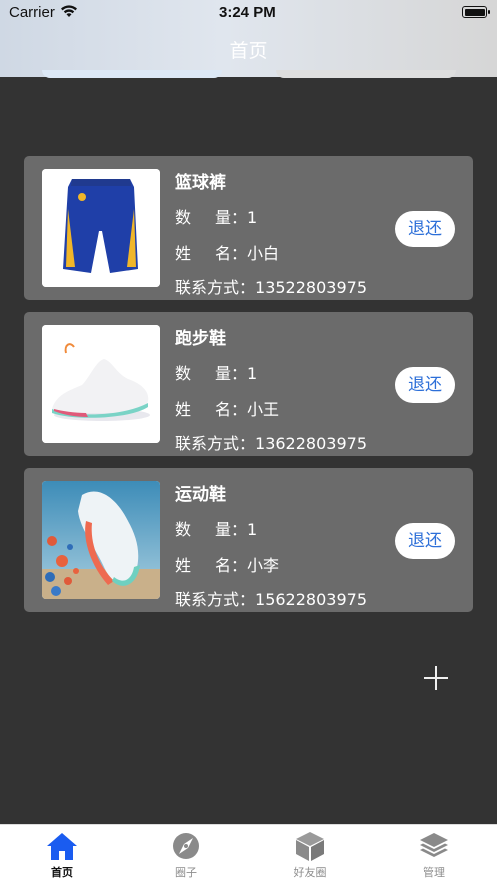 Image resolution: width=497 pixels, height=883 pixels. I want to click on banner-edge-right, so click(366, 74).